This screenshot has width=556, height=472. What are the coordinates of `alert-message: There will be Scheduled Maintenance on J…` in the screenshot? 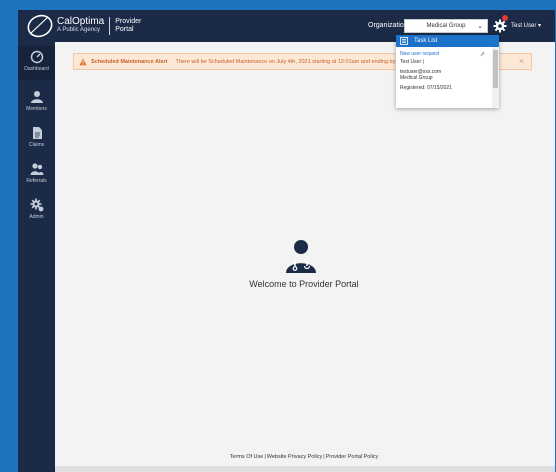 It's located at (287, 61).